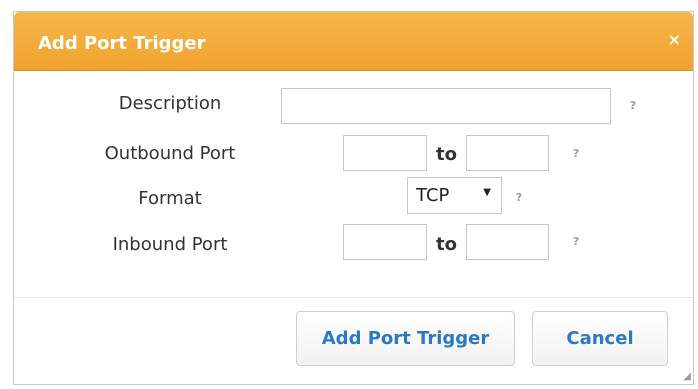 Image resolution: width=698 pixels, height=389 pixels. Describe the element at coordinates (353, 41) in the screenshot. I see `dialog-header: Add Port Trigger ×` at that location.